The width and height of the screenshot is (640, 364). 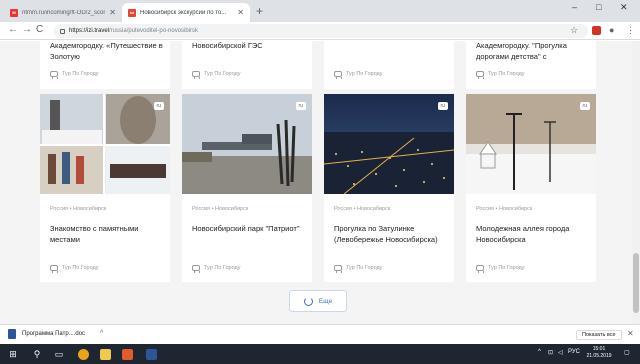 What do you see at coordinates (105, 354) in the screenshot?
I see `file-explorer-icon` at bounding box center [105, 354].